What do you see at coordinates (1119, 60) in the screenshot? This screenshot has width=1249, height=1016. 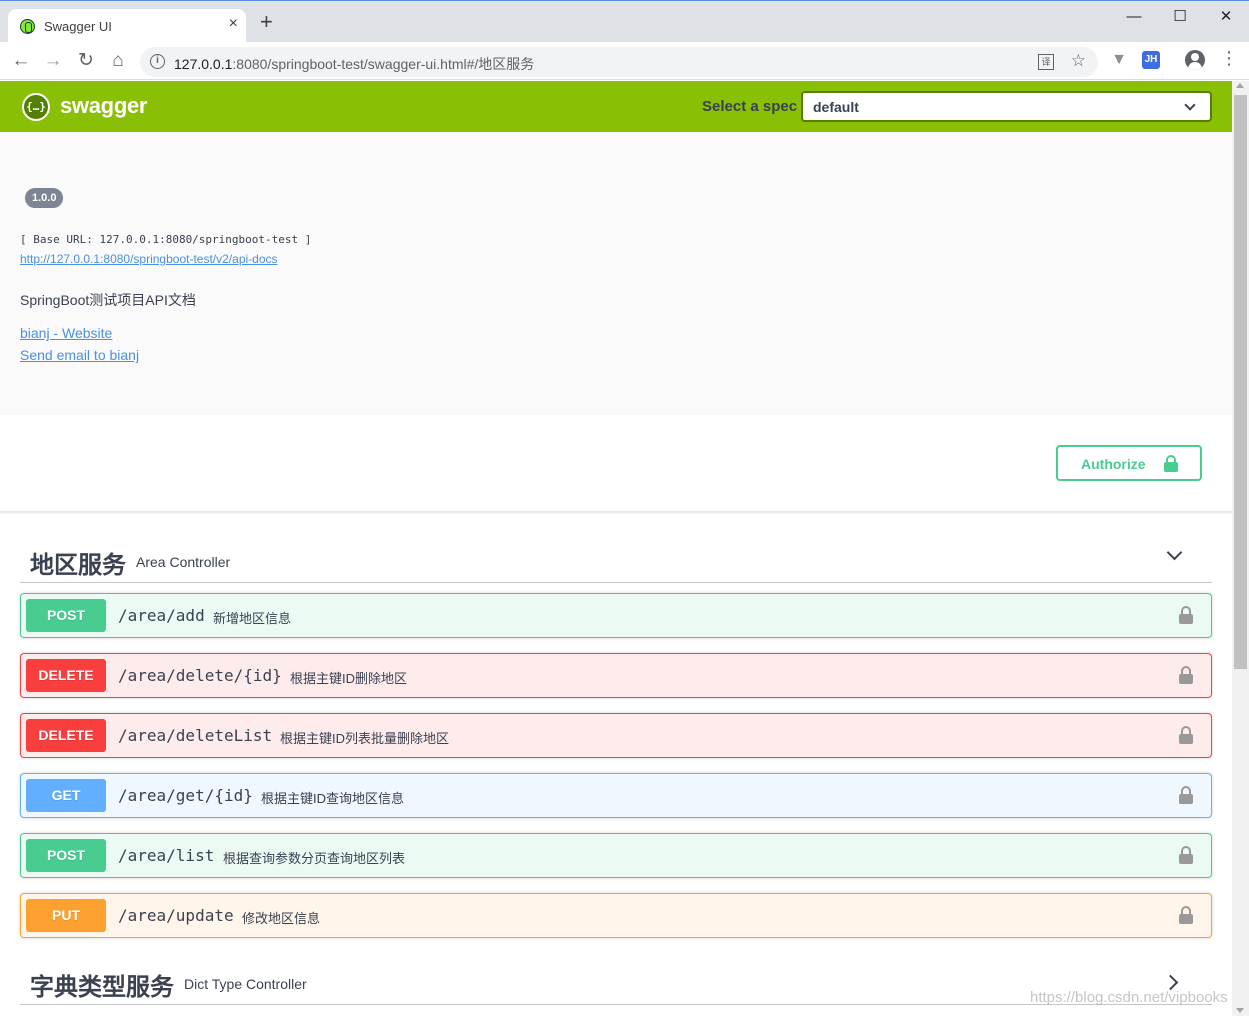 I see `vue-devtools-extension-icon: ▼` at bounding box center [1119, 60].